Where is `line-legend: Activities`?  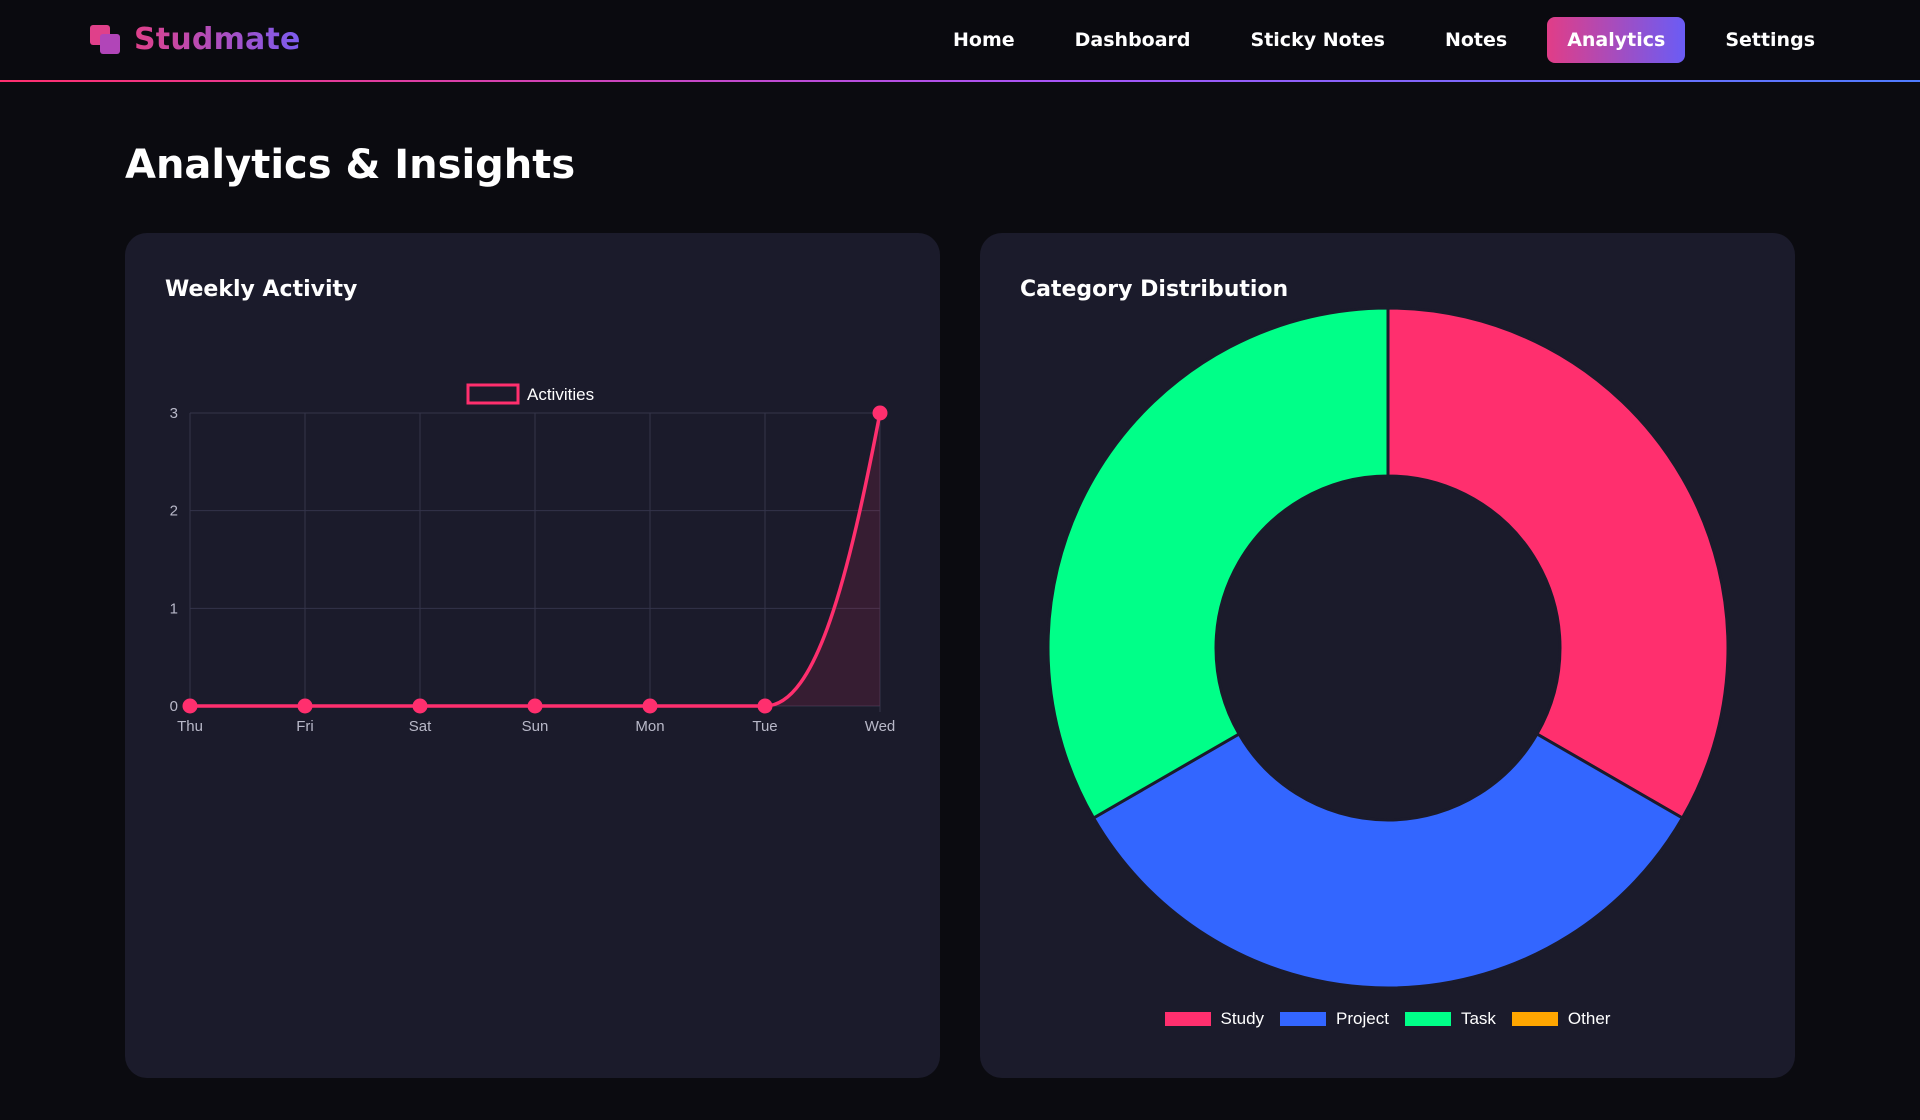 line-legend: Activities is located at coordinates (530, 394).